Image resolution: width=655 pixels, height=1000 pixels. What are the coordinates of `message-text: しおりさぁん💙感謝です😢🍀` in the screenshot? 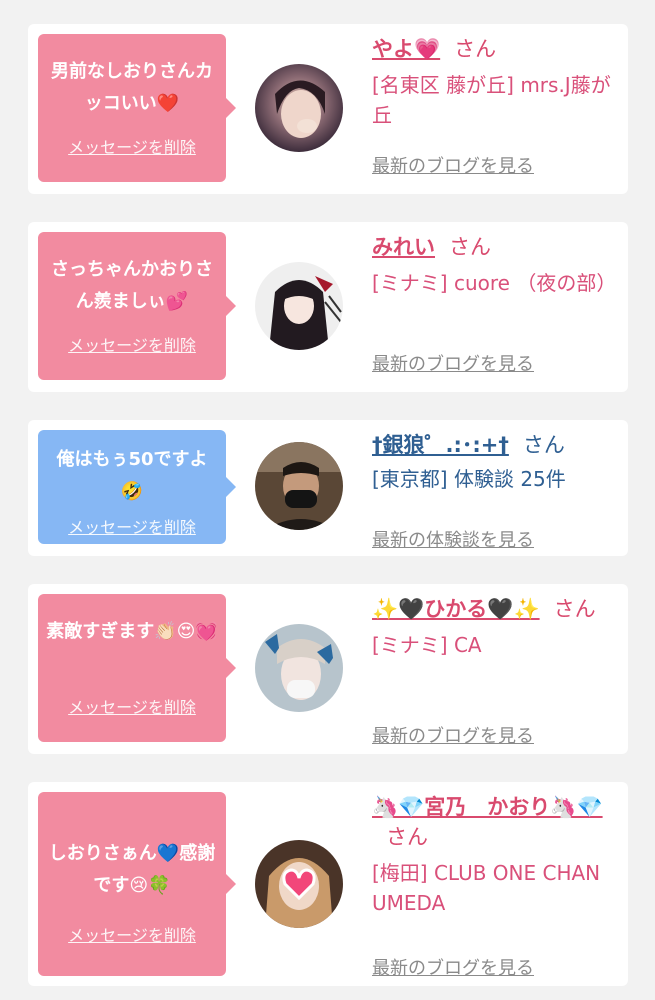 It's located at (132, 869).